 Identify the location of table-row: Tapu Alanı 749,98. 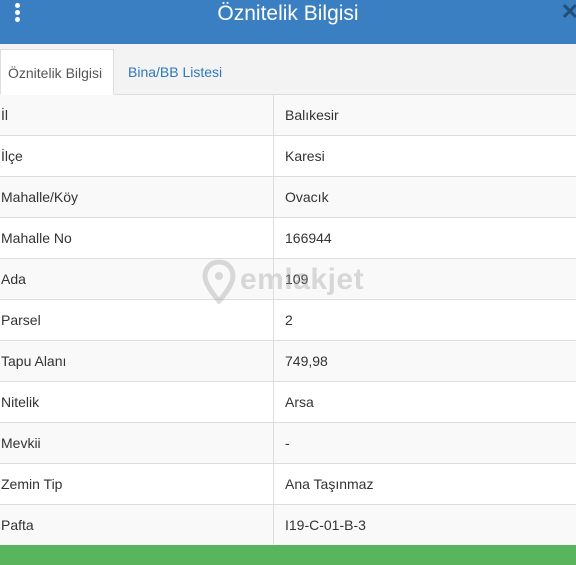
(288, 361).